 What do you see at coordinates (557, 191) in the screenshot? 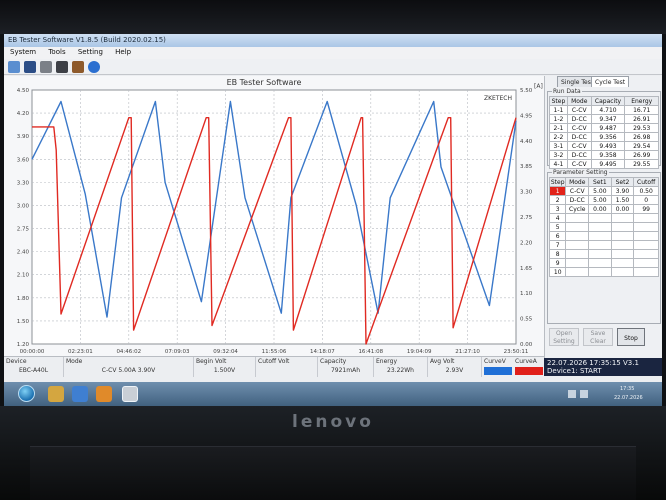
I see `parameter-cell: 1` at bounding box center [557, 191].